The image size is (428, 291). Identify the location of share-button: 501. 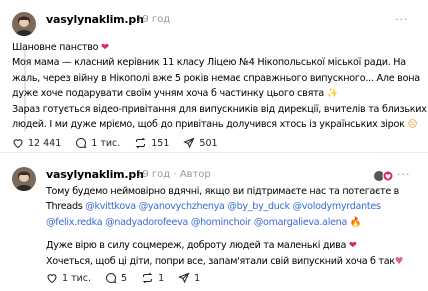
(200, 143).